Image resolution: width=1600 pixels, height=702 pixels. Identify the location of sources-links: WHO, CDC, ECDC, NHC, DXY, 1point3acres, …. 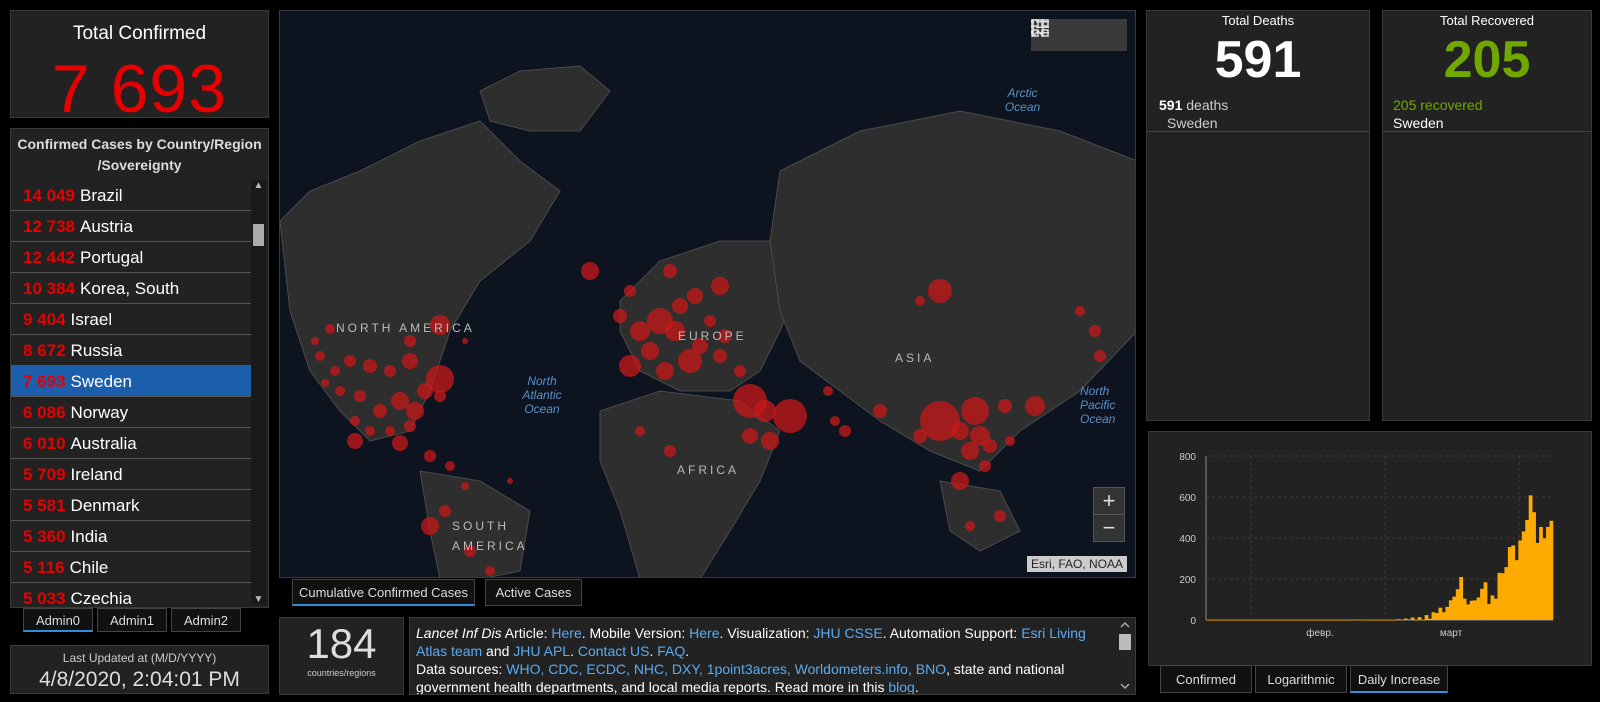
(726, 669).